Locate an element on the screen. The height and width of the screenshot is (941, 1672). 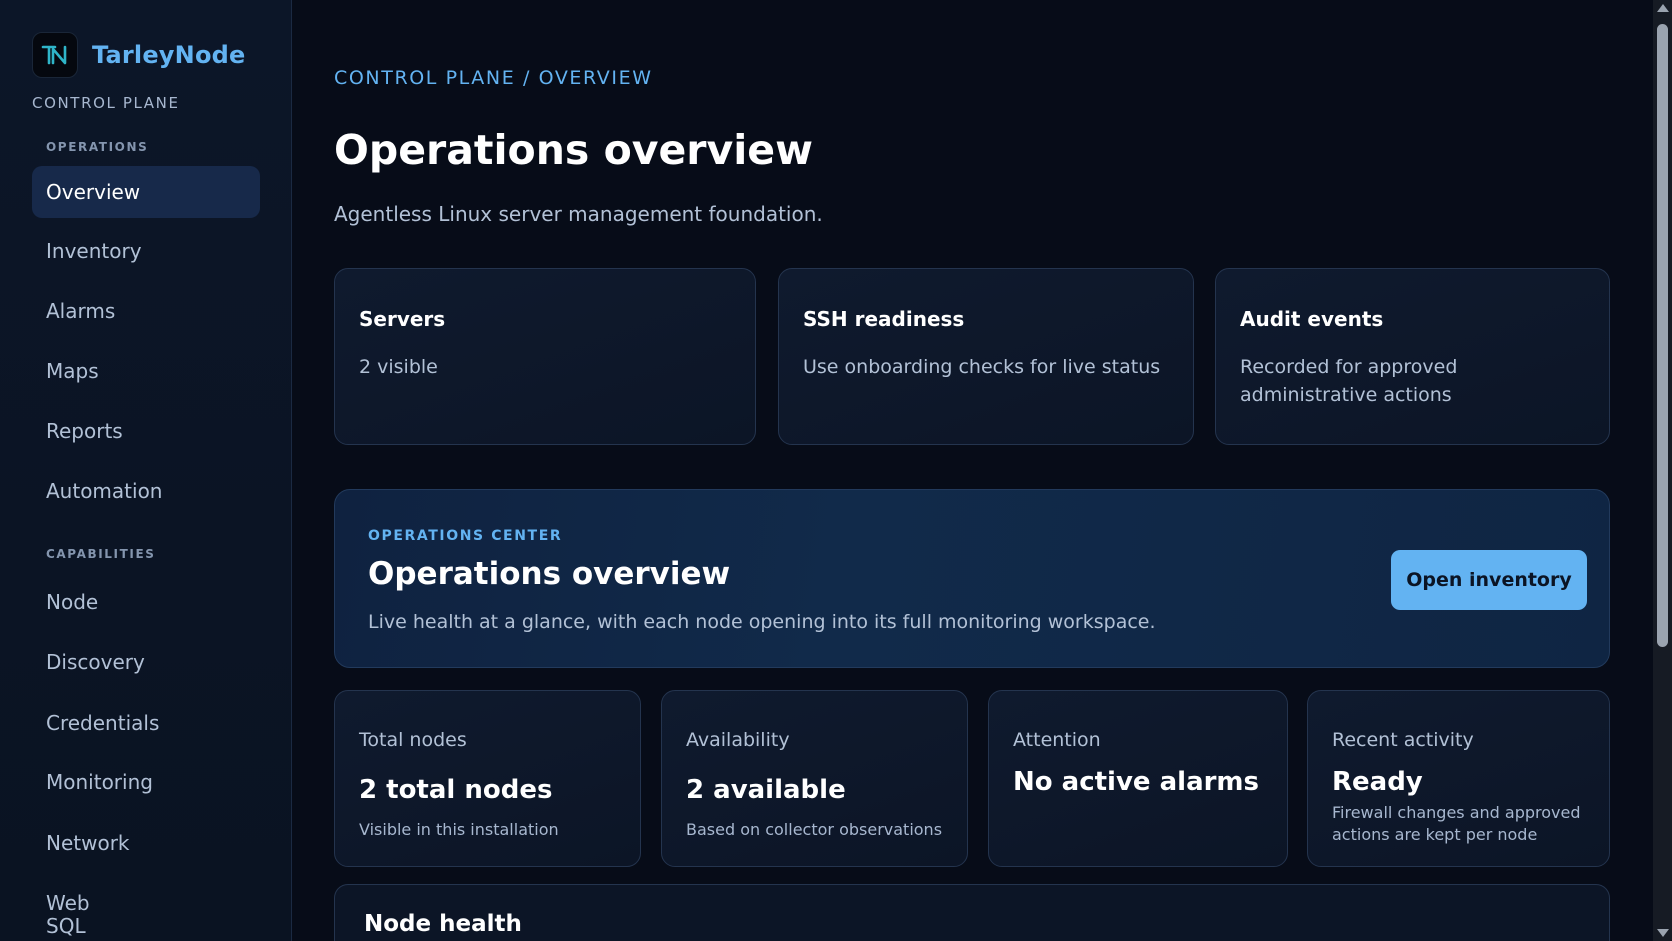
stat-note: Visible in this installation is located at coordinates (459, 829).